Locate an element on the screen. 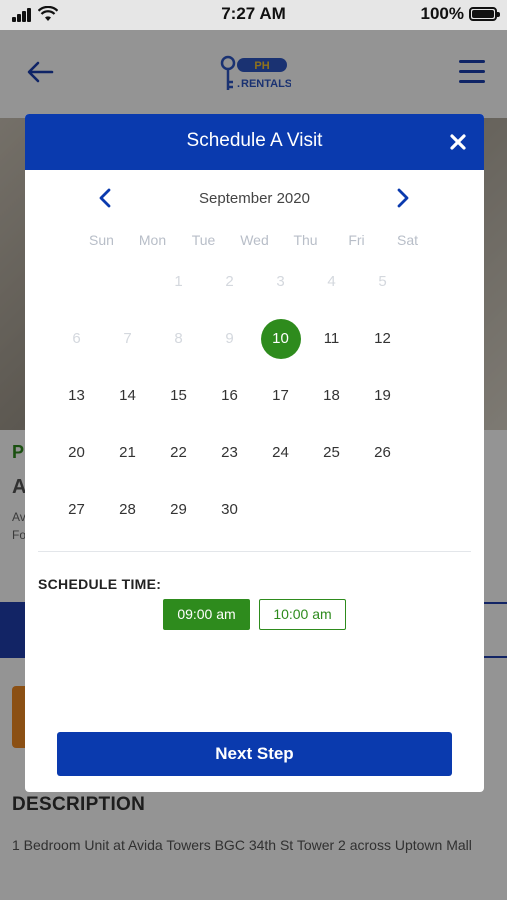 This screenshot has height=900, width=507. calendar-day: 4 is located at coordinates (331, 281).